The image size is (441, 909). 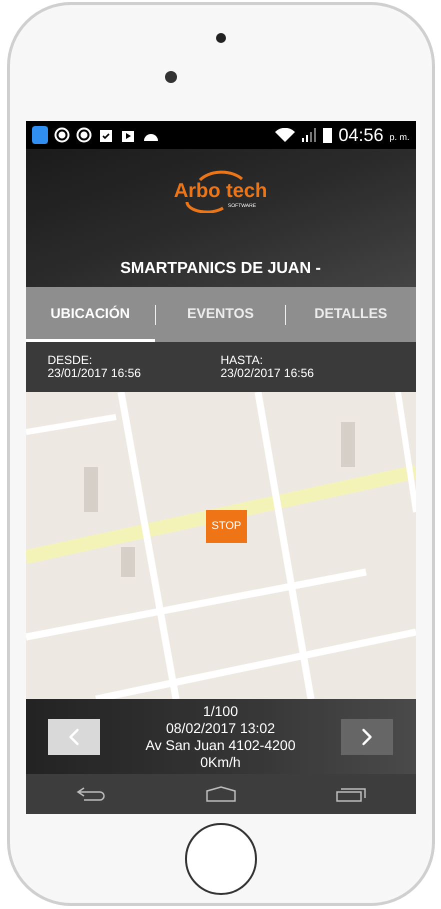 I want to click on range-label: HASTA:, so click(x=242, y=360).